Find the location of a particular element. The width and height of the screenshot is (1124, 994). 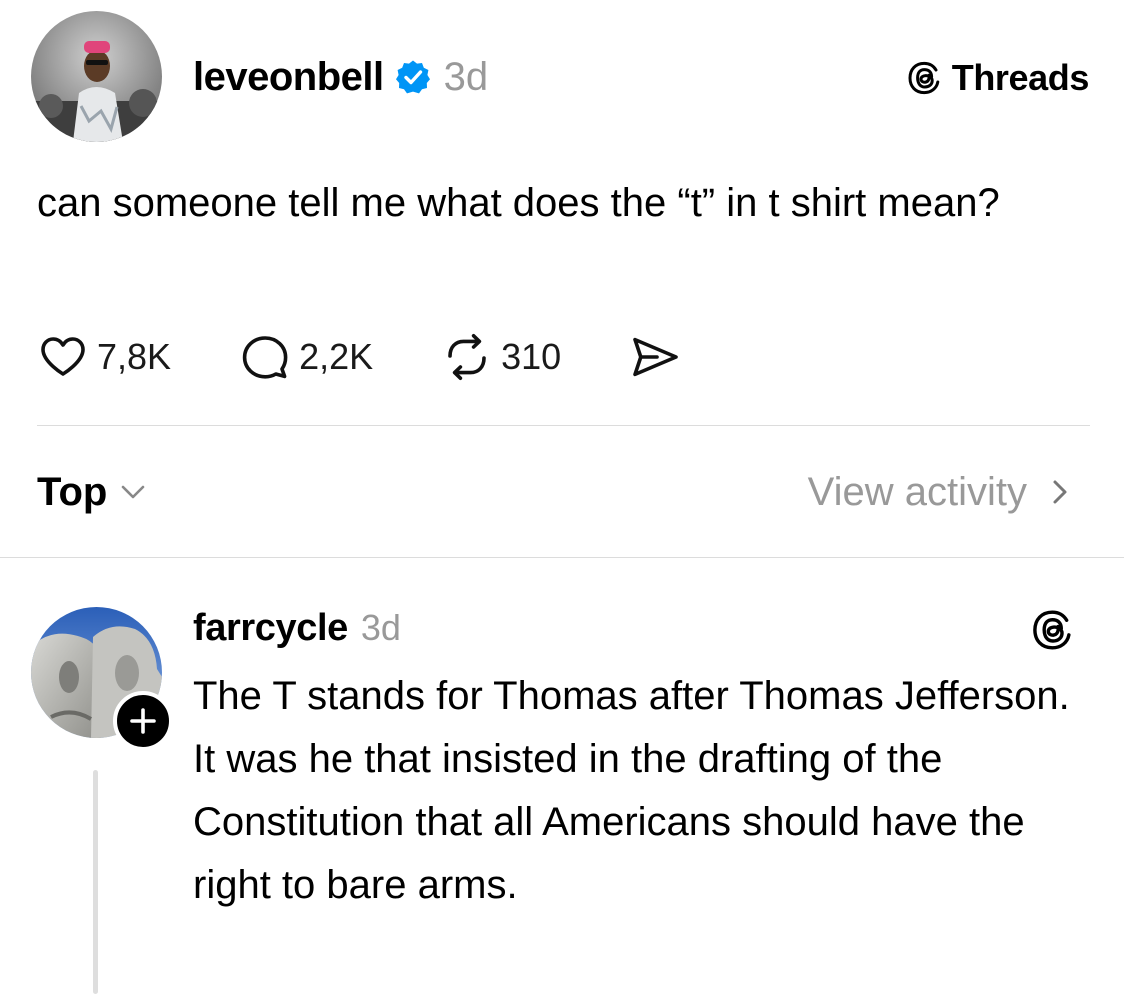

threads-brand: Threads is located at coordinates (997, 78).